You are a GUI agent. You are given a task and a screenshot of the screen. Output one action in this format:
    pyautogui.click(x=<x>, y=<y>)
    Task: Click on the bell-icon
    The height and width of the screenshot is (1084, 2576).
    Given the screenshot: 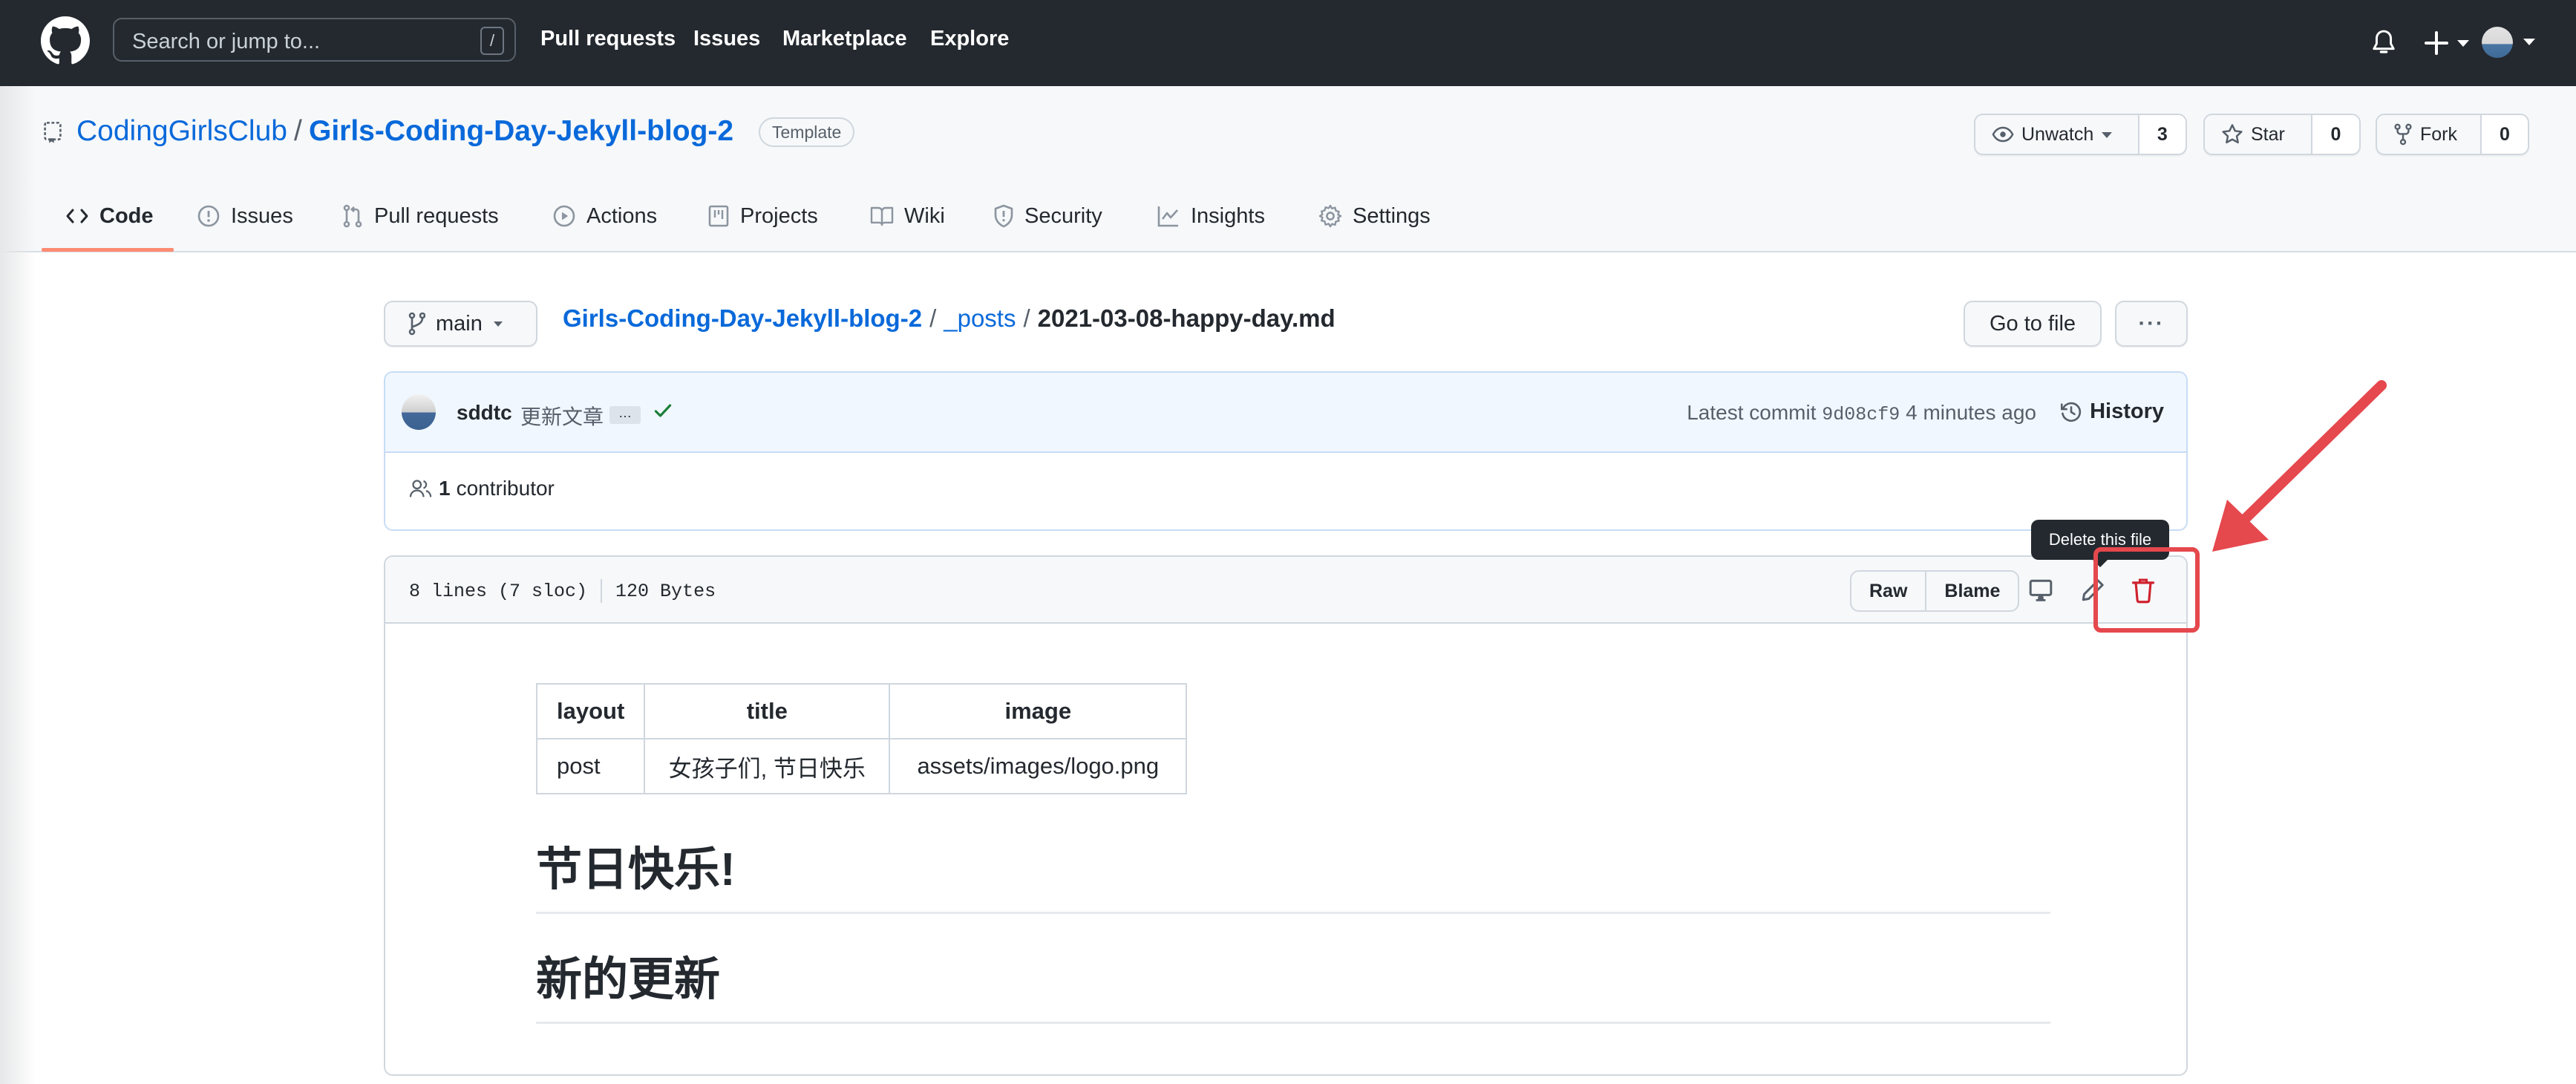 What is the action you would take?
    pyautogui.click(x=2383, y=43)
    